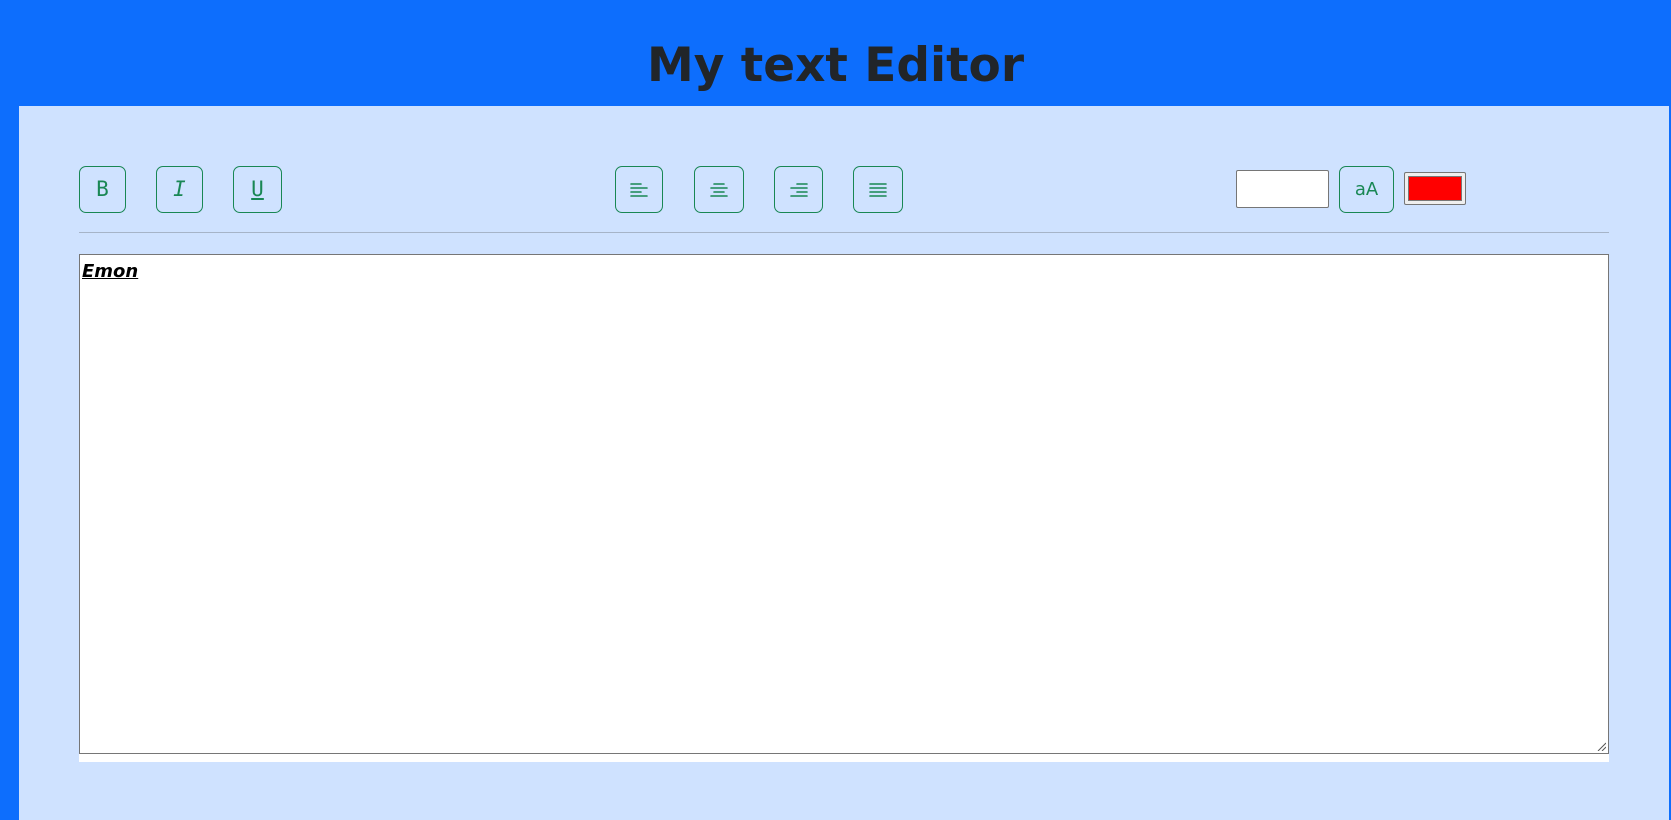 Image resolution: width=1671 pixels, height=820 pixels. I want to click on color-swatch, so click(1435, 188).